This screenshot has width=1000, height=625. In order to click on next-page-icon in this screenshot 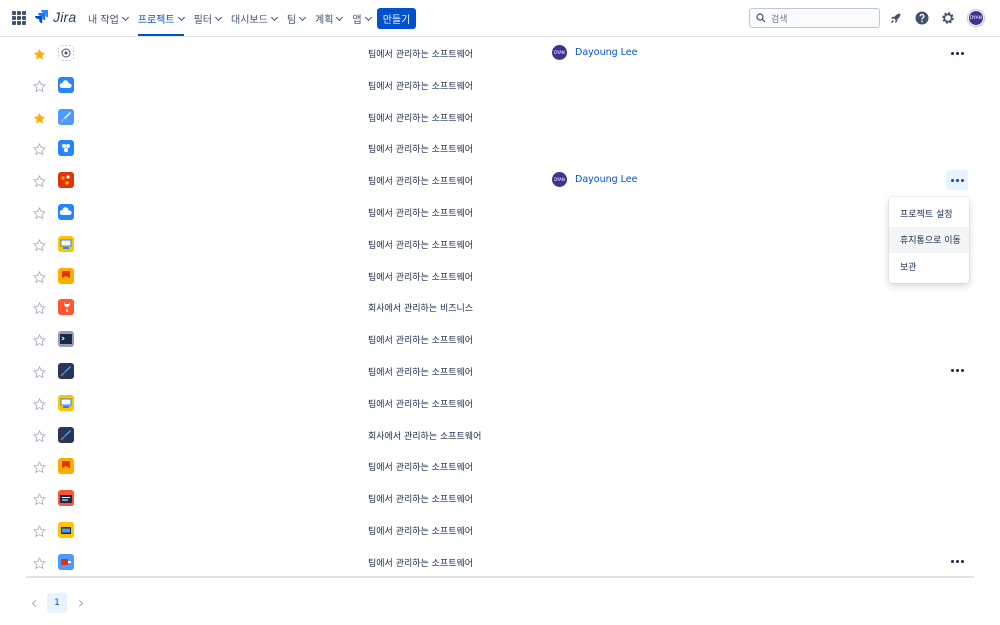, I will do `click(79, 603)`.